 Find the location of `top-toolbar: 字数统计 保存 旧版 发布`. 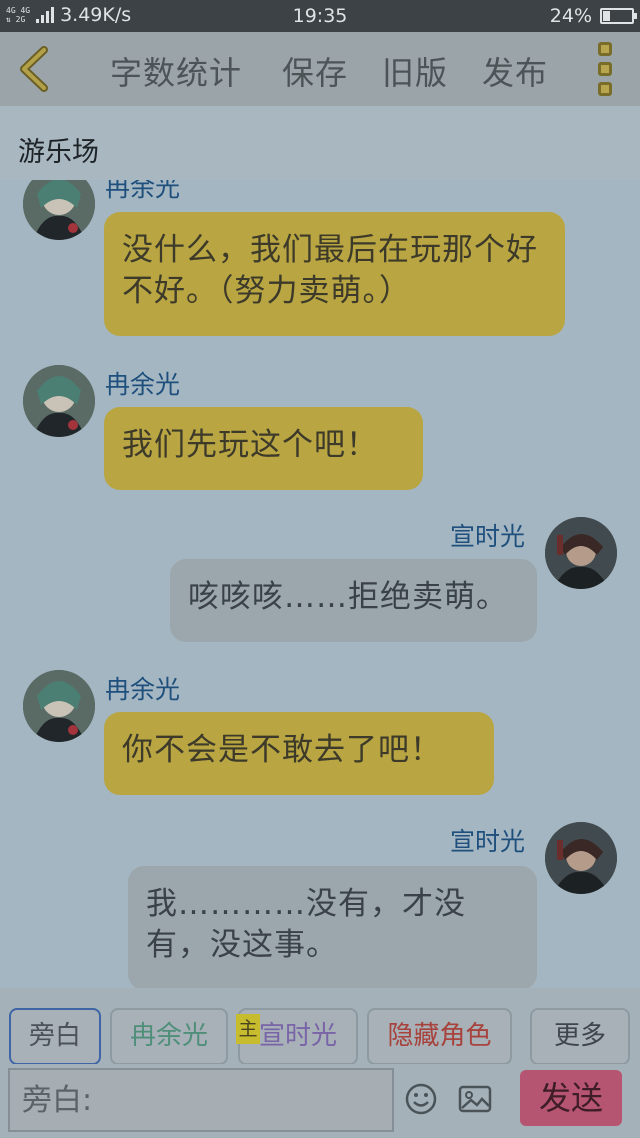

top-toolbar: 字数统计 保存 旧版 发布 is located at coordinates (320, 69).